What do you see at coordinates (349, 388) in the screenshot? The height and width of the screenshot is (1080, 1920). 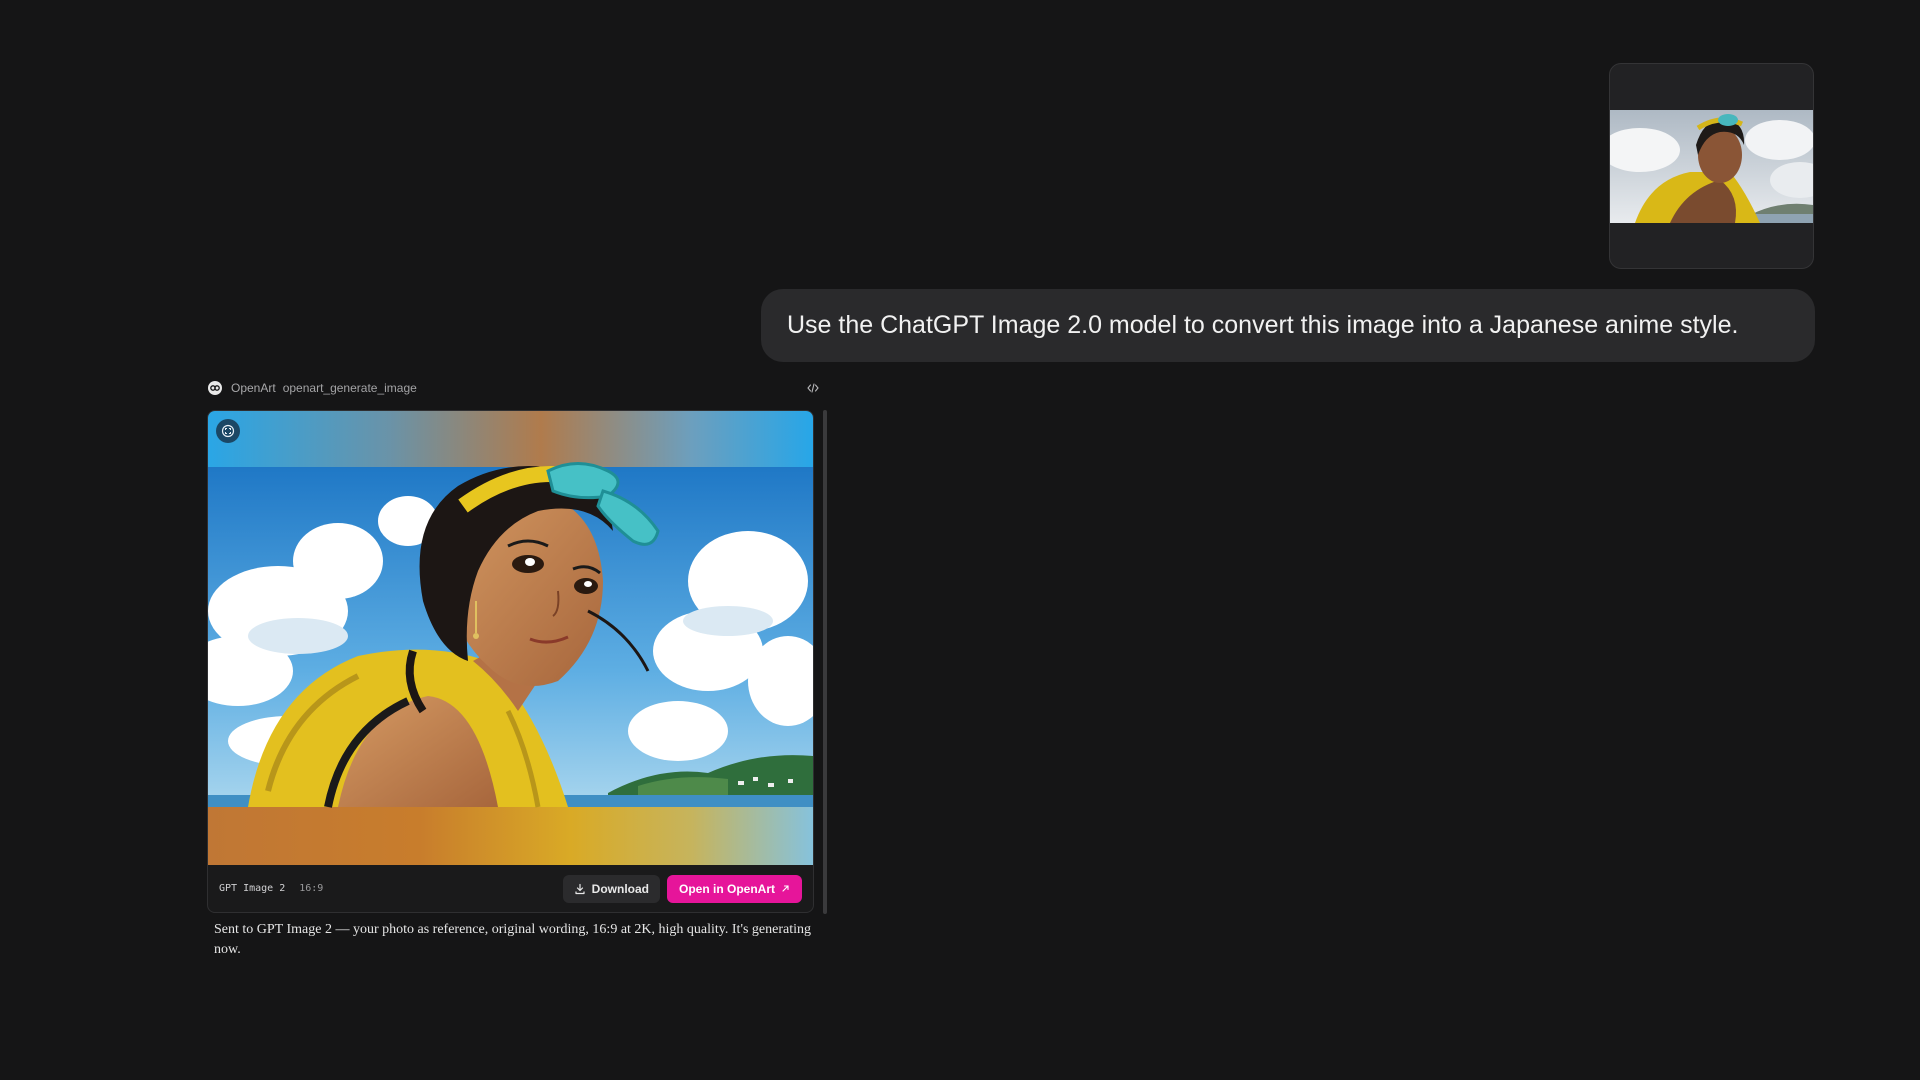 I see `tool-function-name: openart_generate_image` at bounding box center [349, 388].